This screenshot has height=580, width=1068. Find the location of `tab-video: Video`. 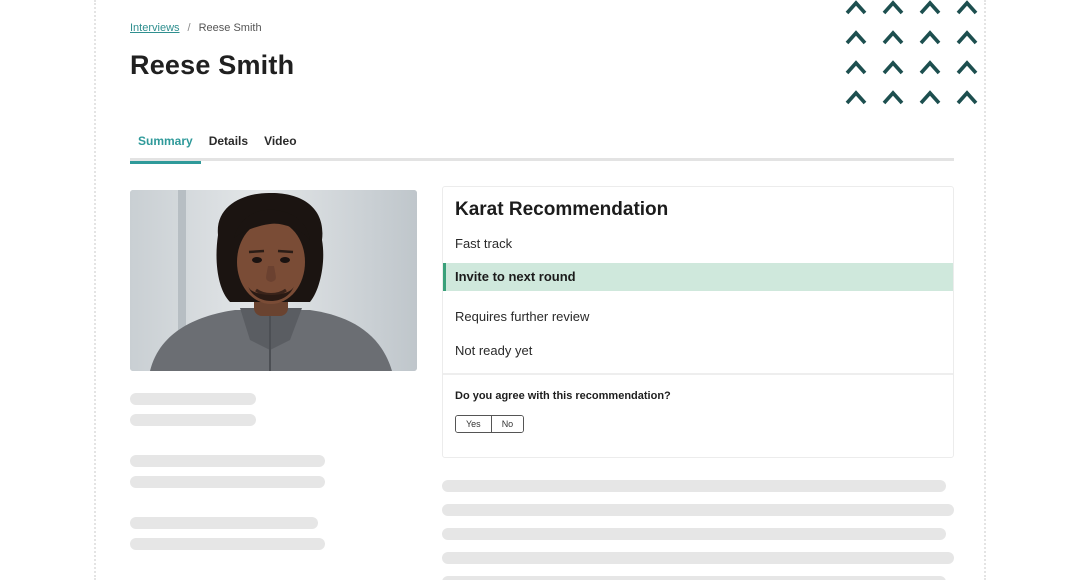

tab-video: Video is located at coordinates (280, 147).